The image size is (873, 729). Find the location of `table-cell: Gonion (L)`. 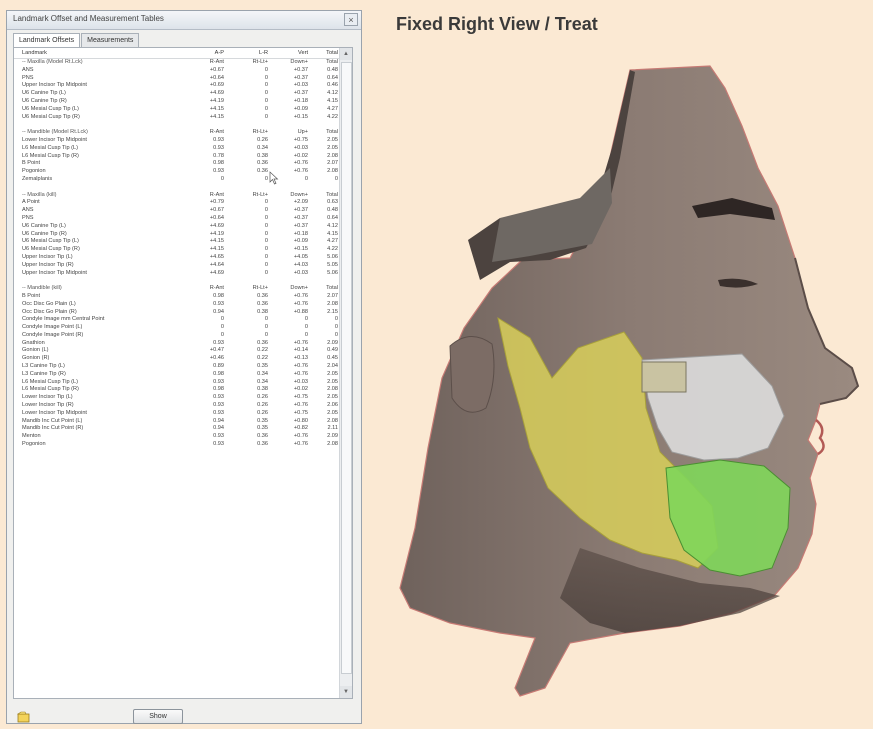

table-cell: Gonion (L) is located at coordinates (35, 350).